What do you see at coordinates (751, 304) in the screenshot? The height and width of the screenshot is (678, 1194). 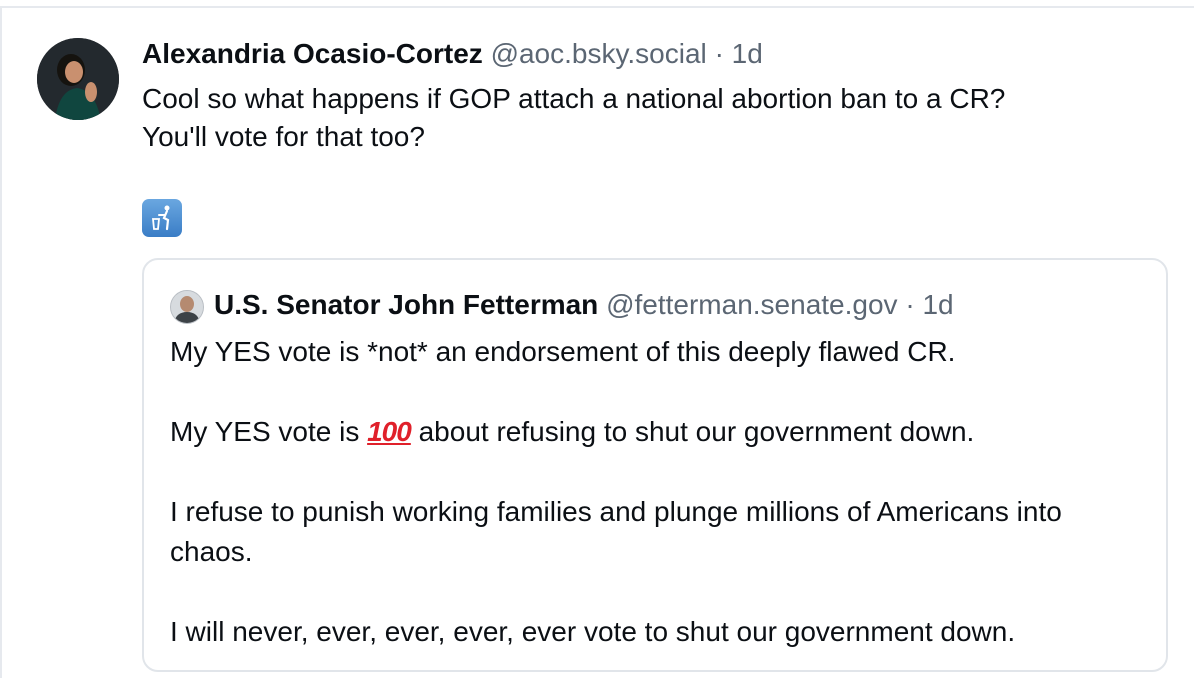 I see `quote-author-handle: @fetterman.senate.gov` at bounding box center [751, 304].